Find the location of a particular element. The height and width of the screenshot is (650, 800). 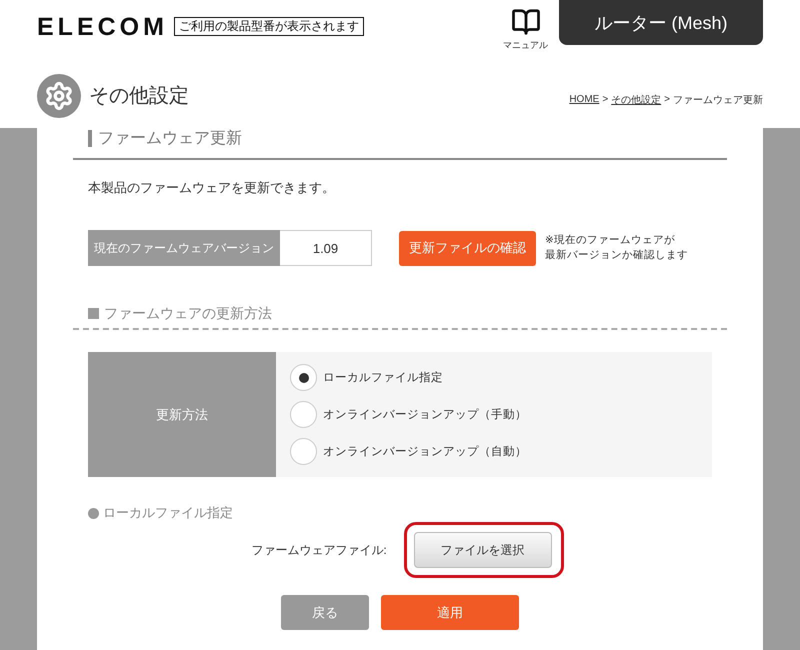

bar-marker-icon is located at coordinates (90, 138).